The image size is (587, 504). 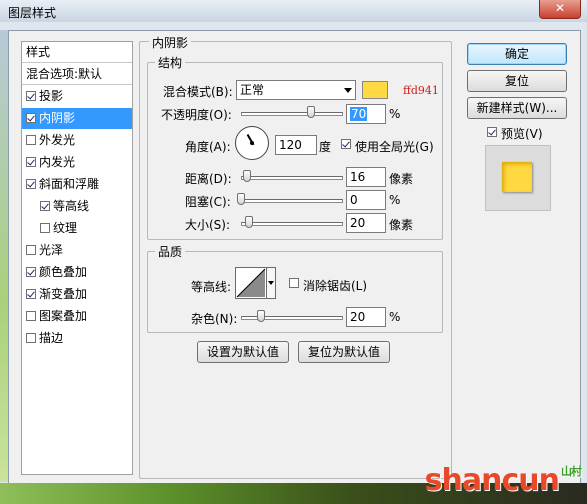 I want to click on style-item: 斜面和浮雕, so click(x=77, y=184).